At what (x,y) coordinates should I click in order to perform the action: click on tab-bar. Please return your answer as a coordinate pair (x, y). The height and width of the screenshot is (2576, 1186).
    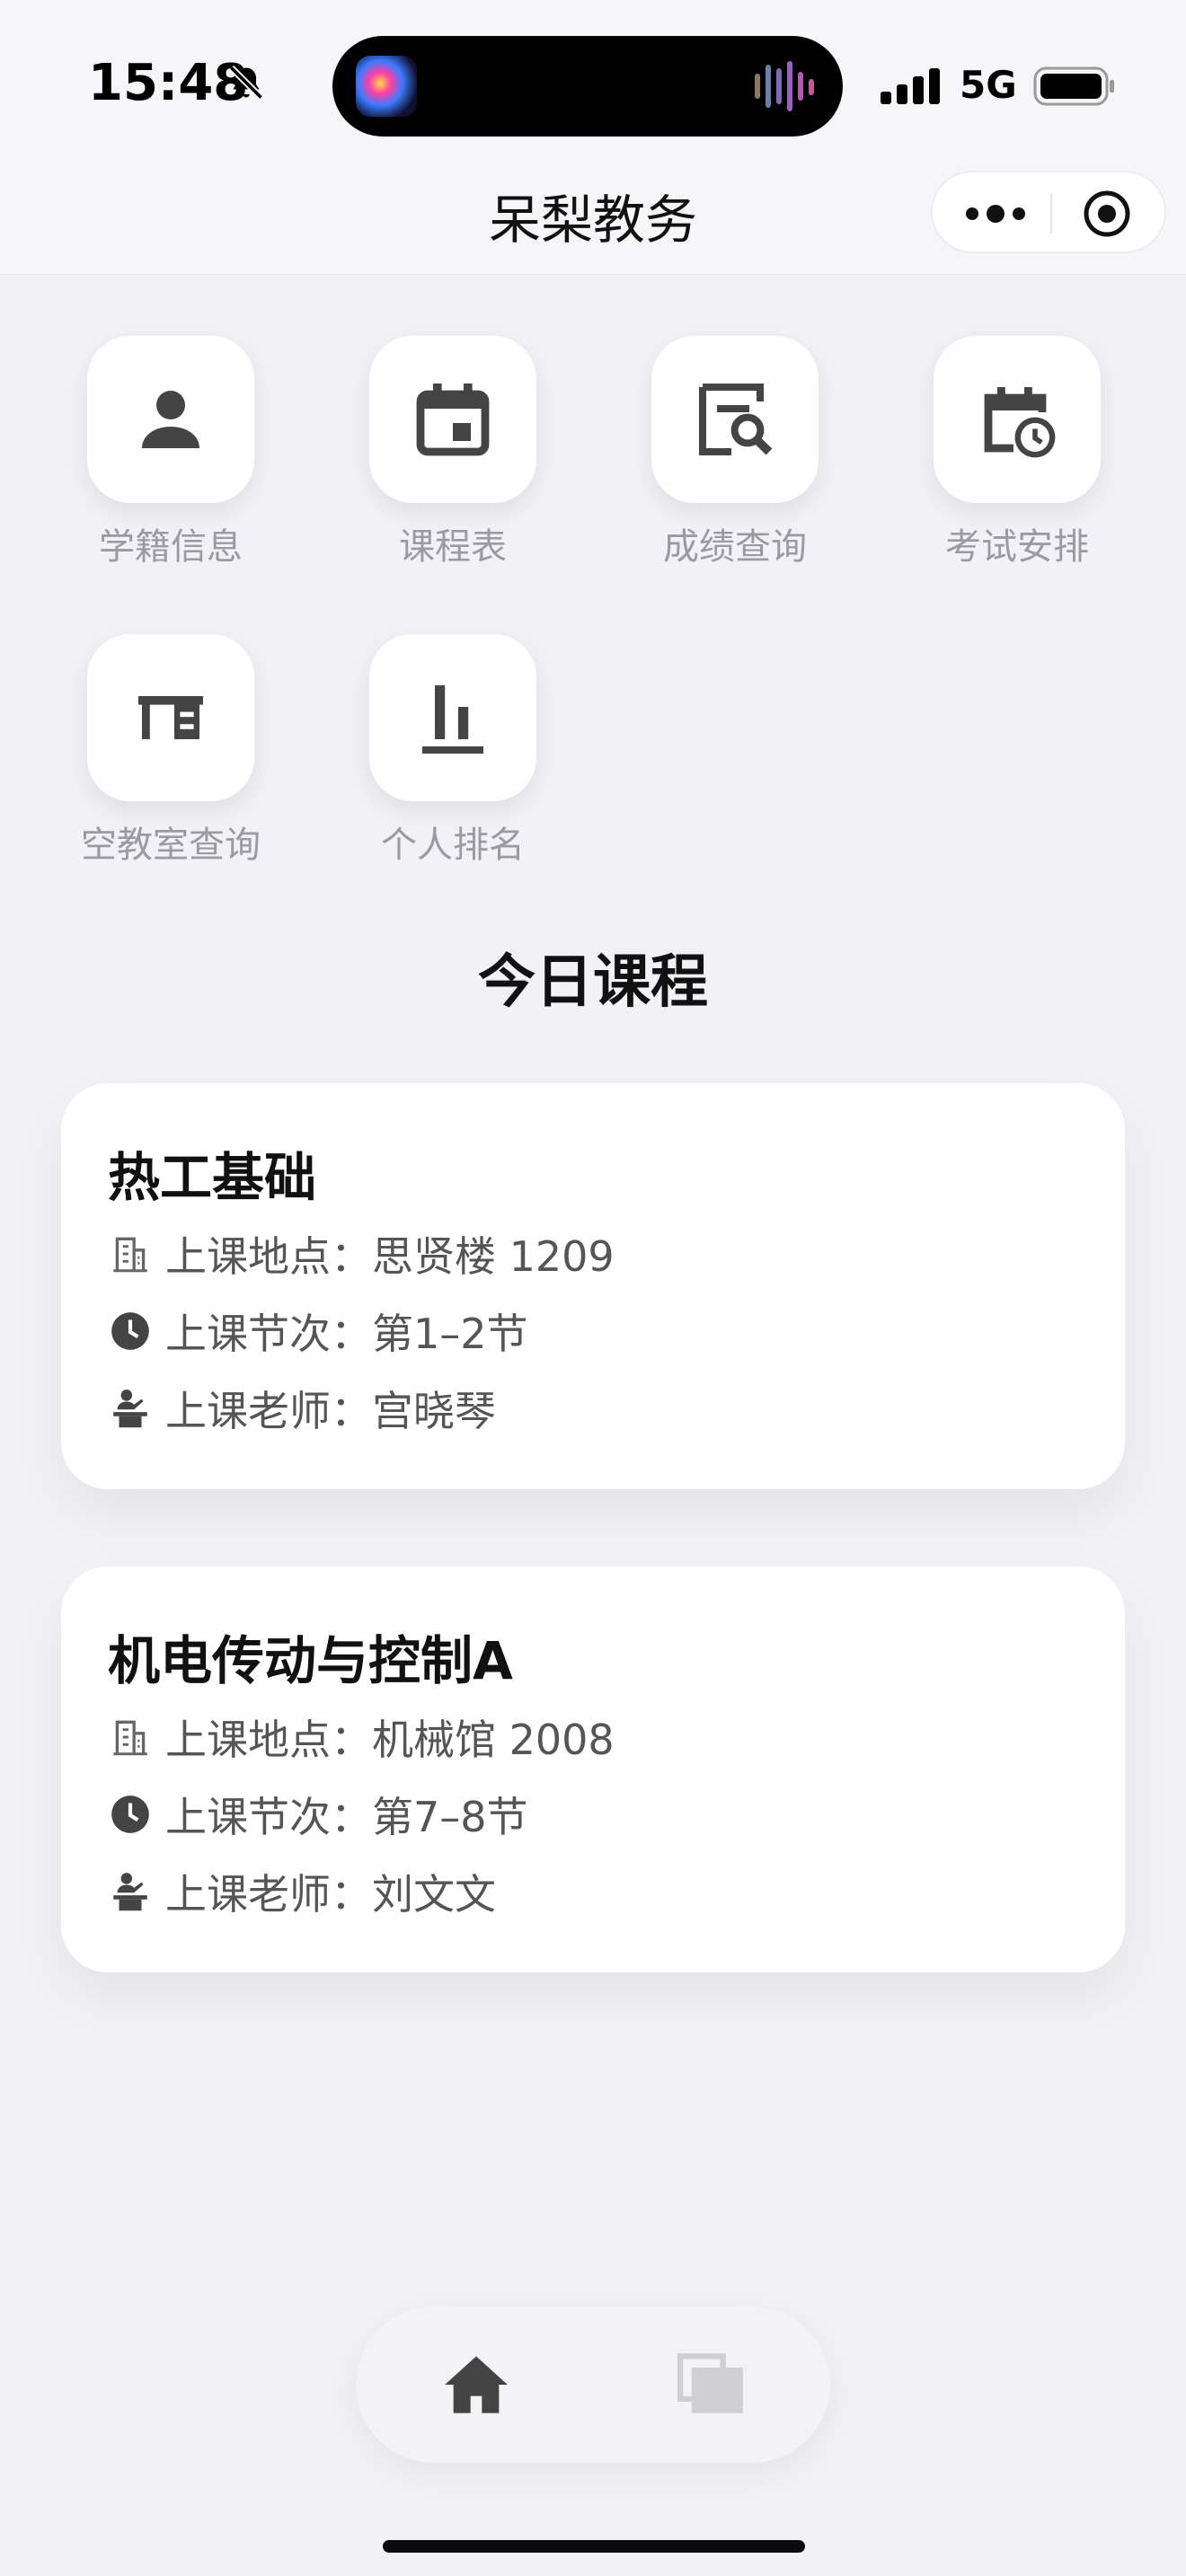
    Looking at the image, I should click on (593, 2385).